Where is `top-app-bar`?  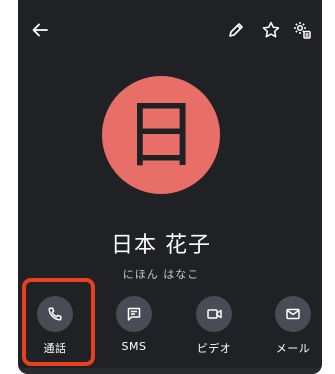 top-app-bar is located at coordinates (170, 30).